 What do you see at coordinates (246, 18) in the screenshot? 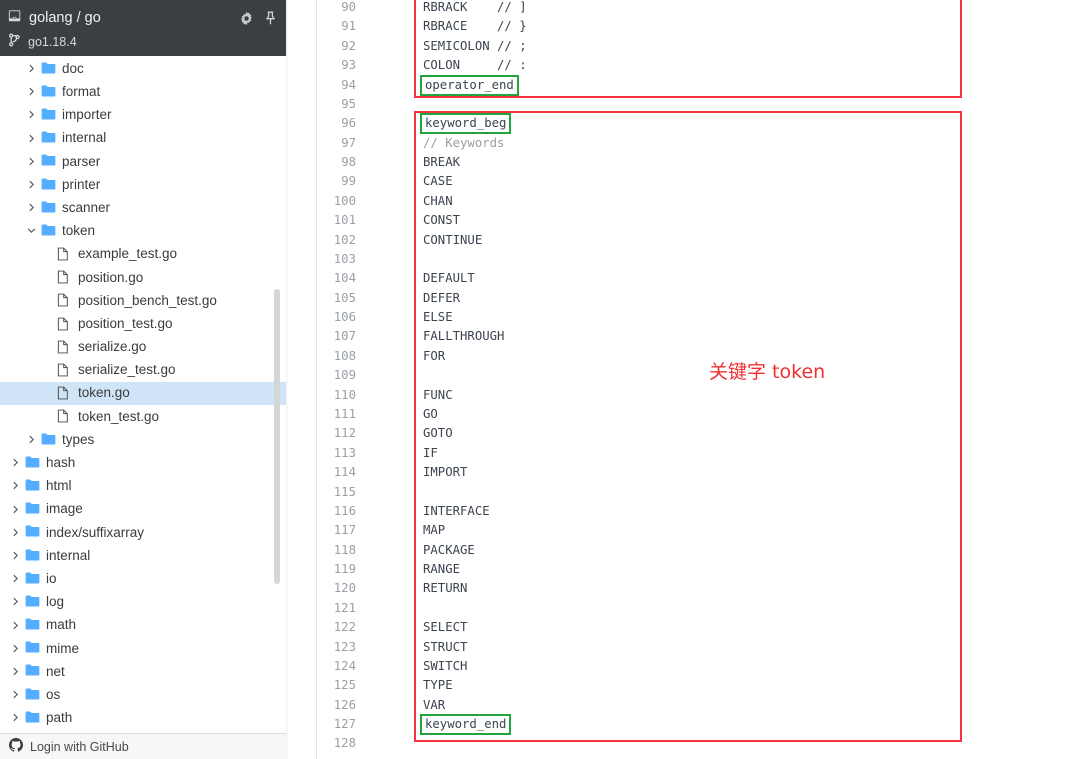
I see `gear-icon` at bounding box center [246, 18].